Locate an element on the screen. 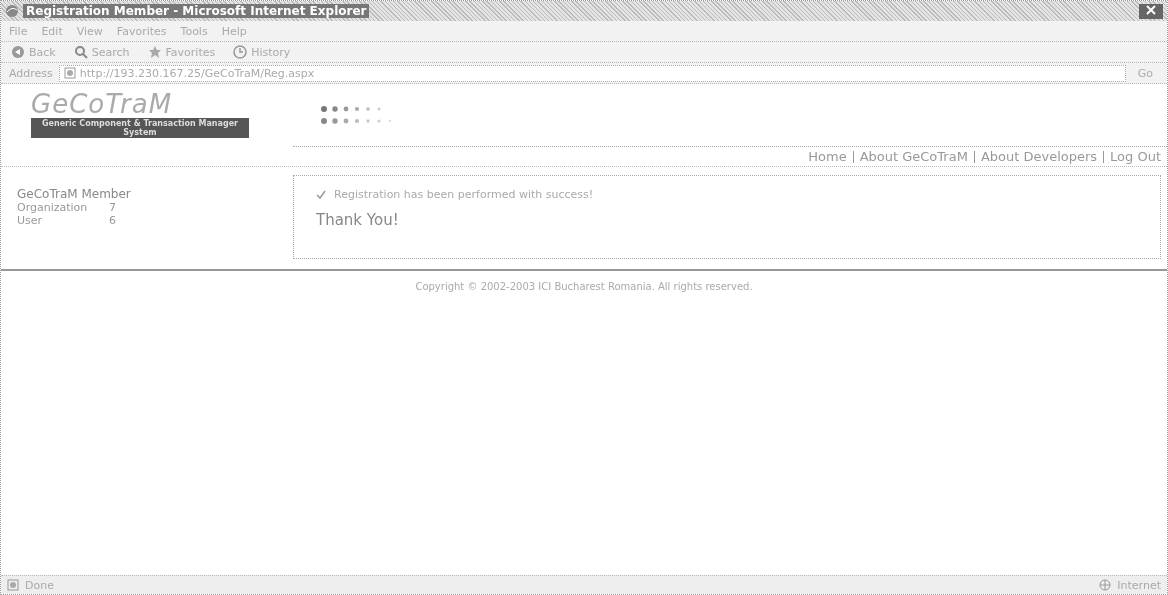 The width and height of the screenshot is (1168, 595). close-button is located at coordinates (1151, 11).